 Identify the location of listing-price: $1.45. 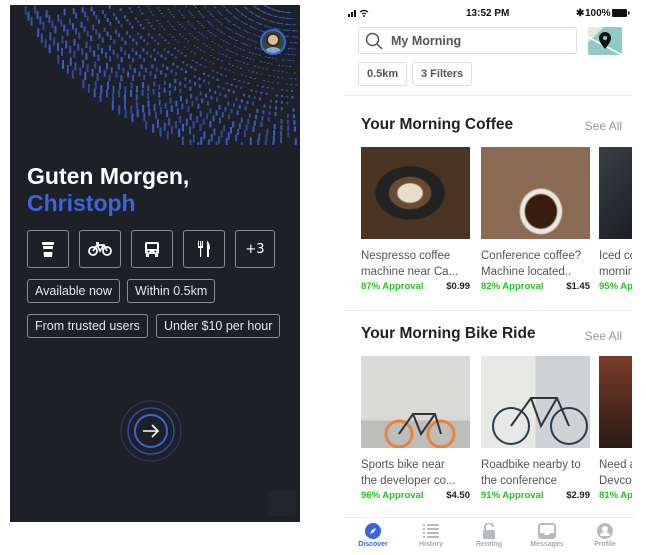
(578, 286).